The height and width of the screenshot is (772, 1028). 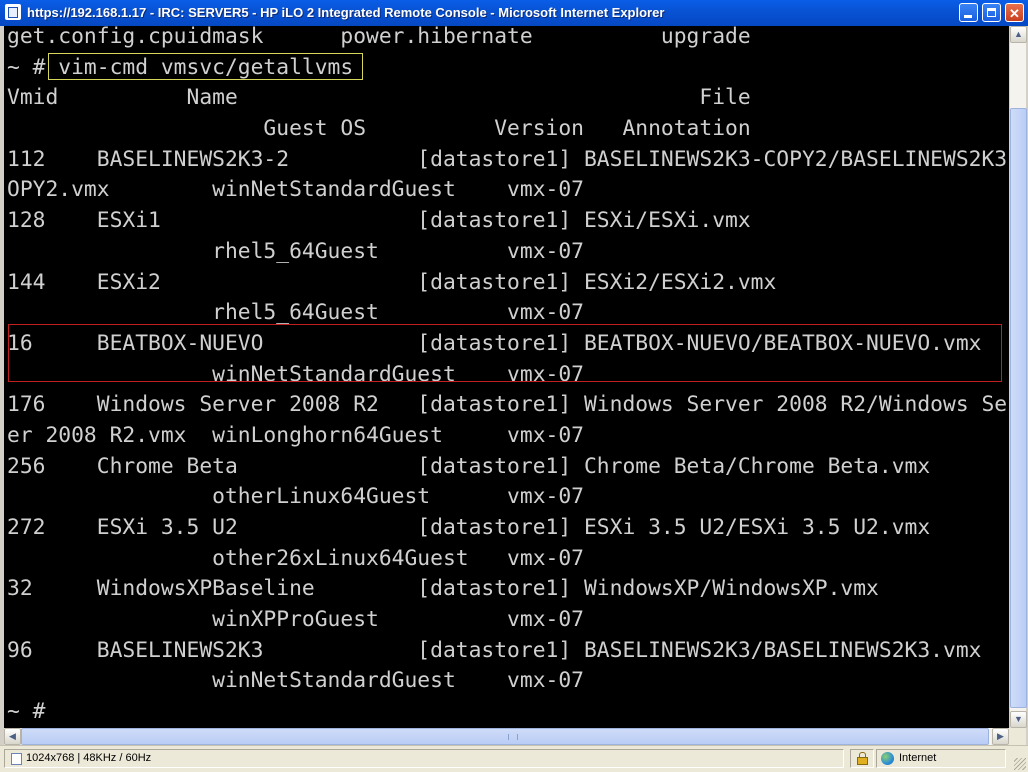 I want to click on scroll-right-button: ▶, so click(x=1000, y=736).